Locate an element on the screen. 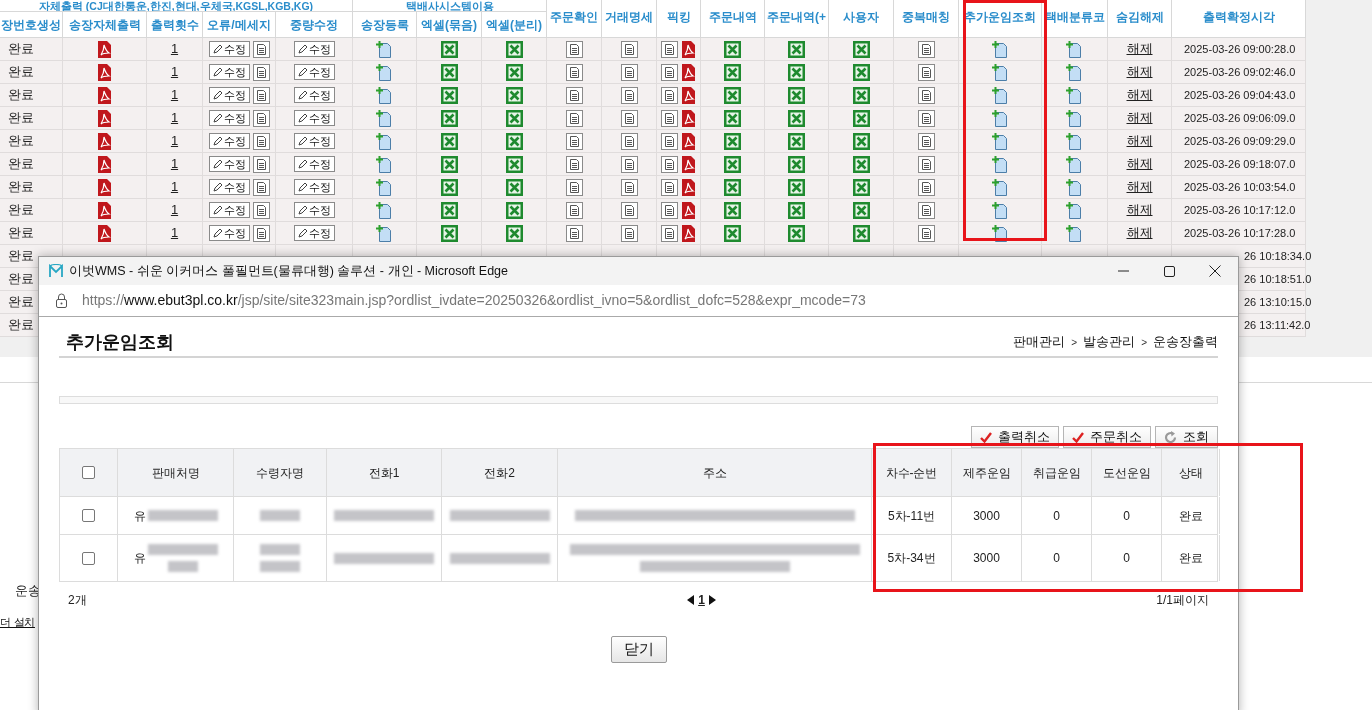 The image size is (1372, 710). close-dialog-button: 닫기 is located at coordinates (638, 649).